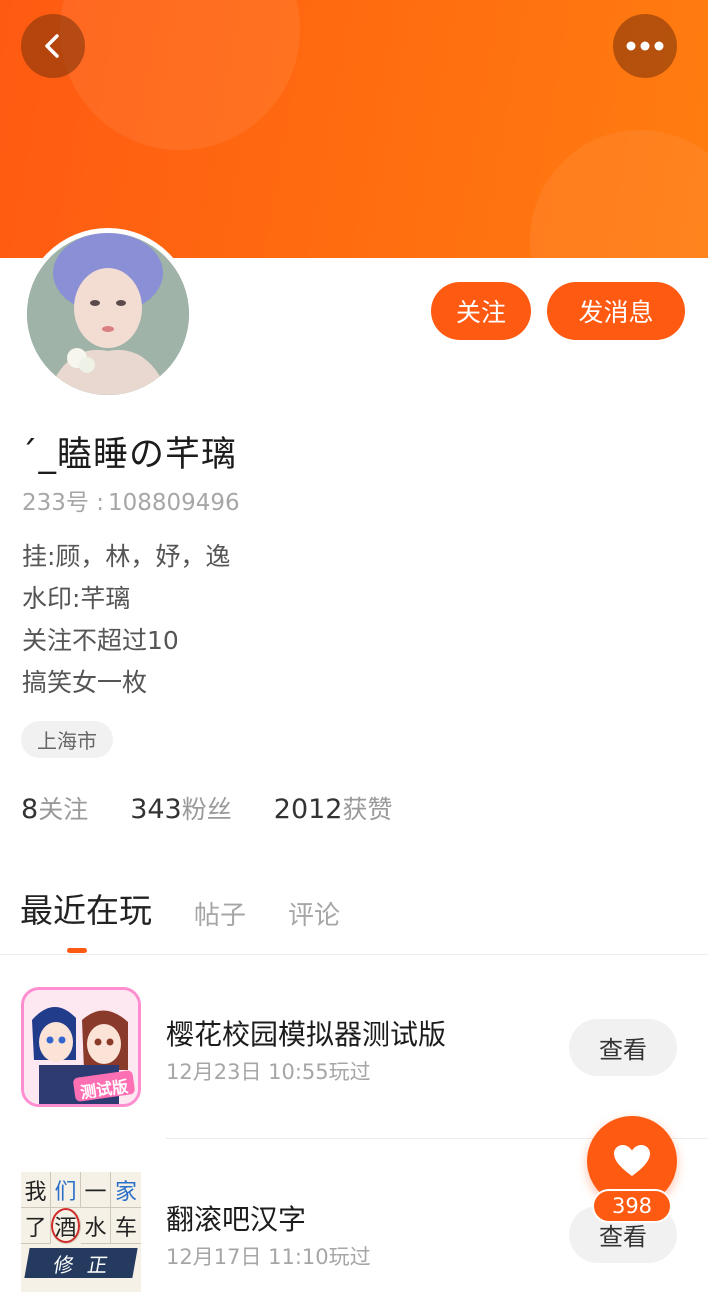  What do you see at coordinates (126, 620) in the screenshot?
I see `bio: 挂:顾，林，妤，逸 水印:芊璃 关注不超过10 搞笑女一枚` at bounding box center [126, 620].